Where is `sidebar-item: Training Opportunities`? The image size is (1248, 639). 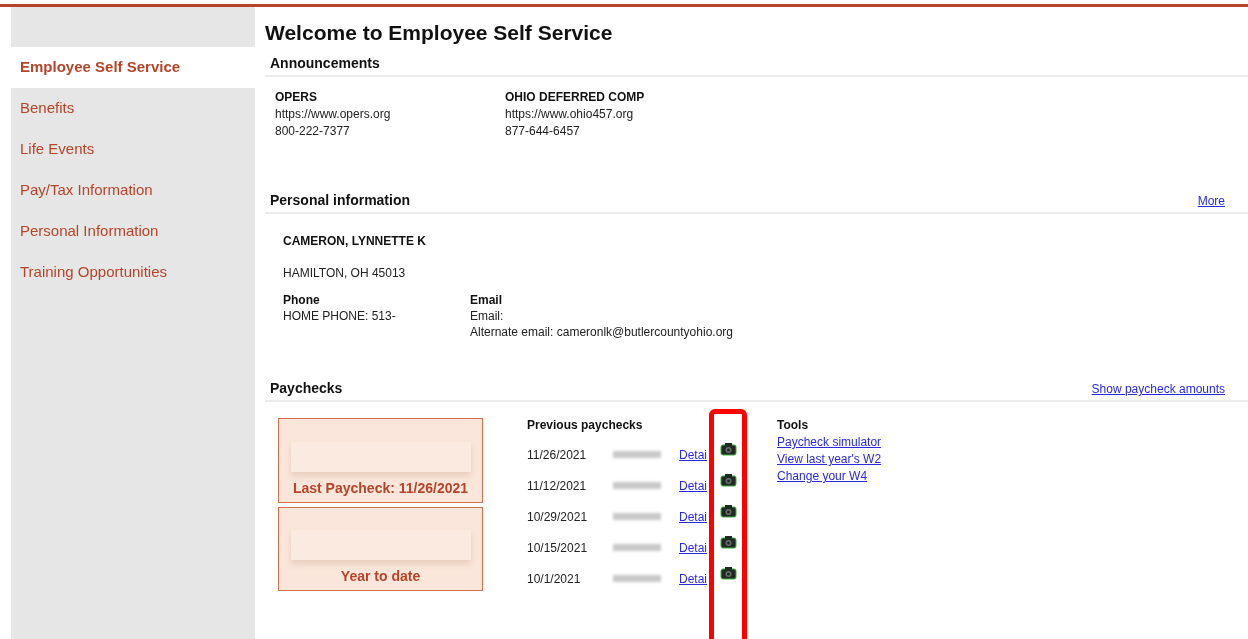 sidebar-item: Training Opportunities is located at coordinates (133, 272).